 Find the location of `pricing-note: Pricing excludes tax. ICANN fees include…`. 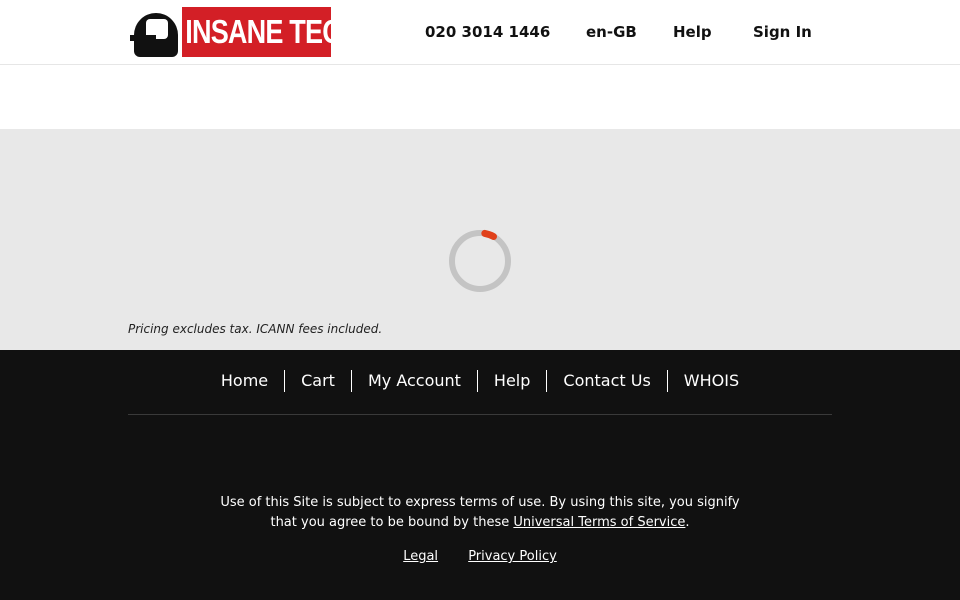

pricing-note: Pricing excludes tax. ICANN fees include… is located at coordinates (255, 329).